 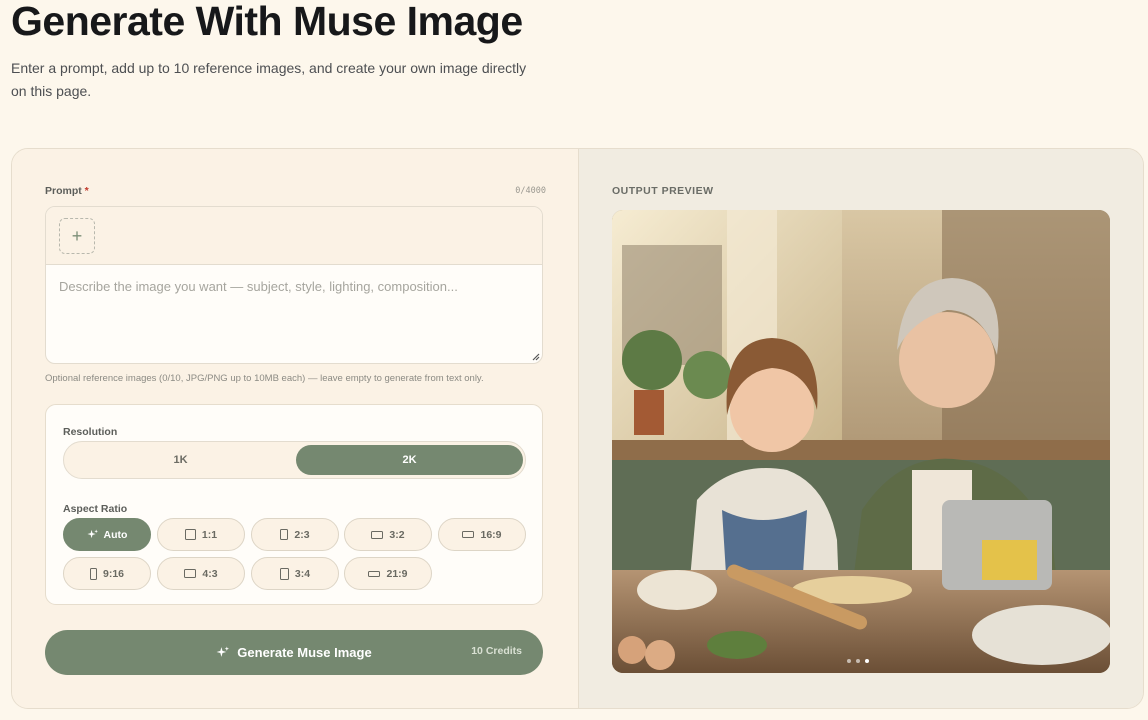 What do you see at coordinates (267, 22) in the screenshot?
I see `page-title: Generate With Muse Image` at bounding box center [267, 22].